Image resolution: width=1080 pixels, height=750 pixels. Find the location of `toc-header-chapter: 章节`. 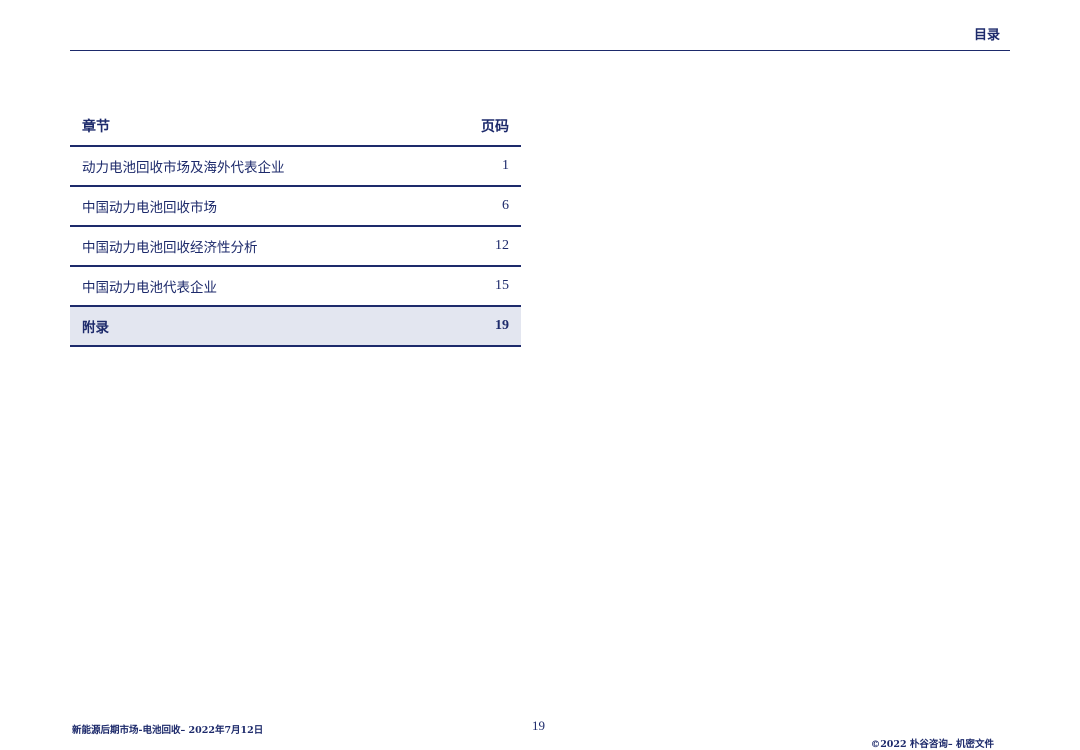

toc-header-chapter: 章节 is located at coordinates (96, 127).